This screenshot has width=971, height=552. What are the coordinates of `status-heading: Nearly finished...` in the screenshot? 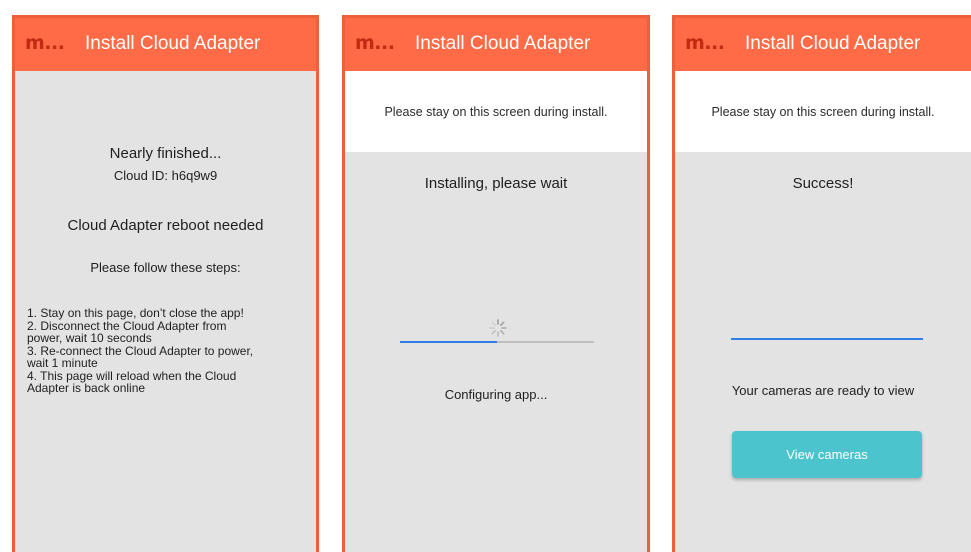 It's located at (165, 153).